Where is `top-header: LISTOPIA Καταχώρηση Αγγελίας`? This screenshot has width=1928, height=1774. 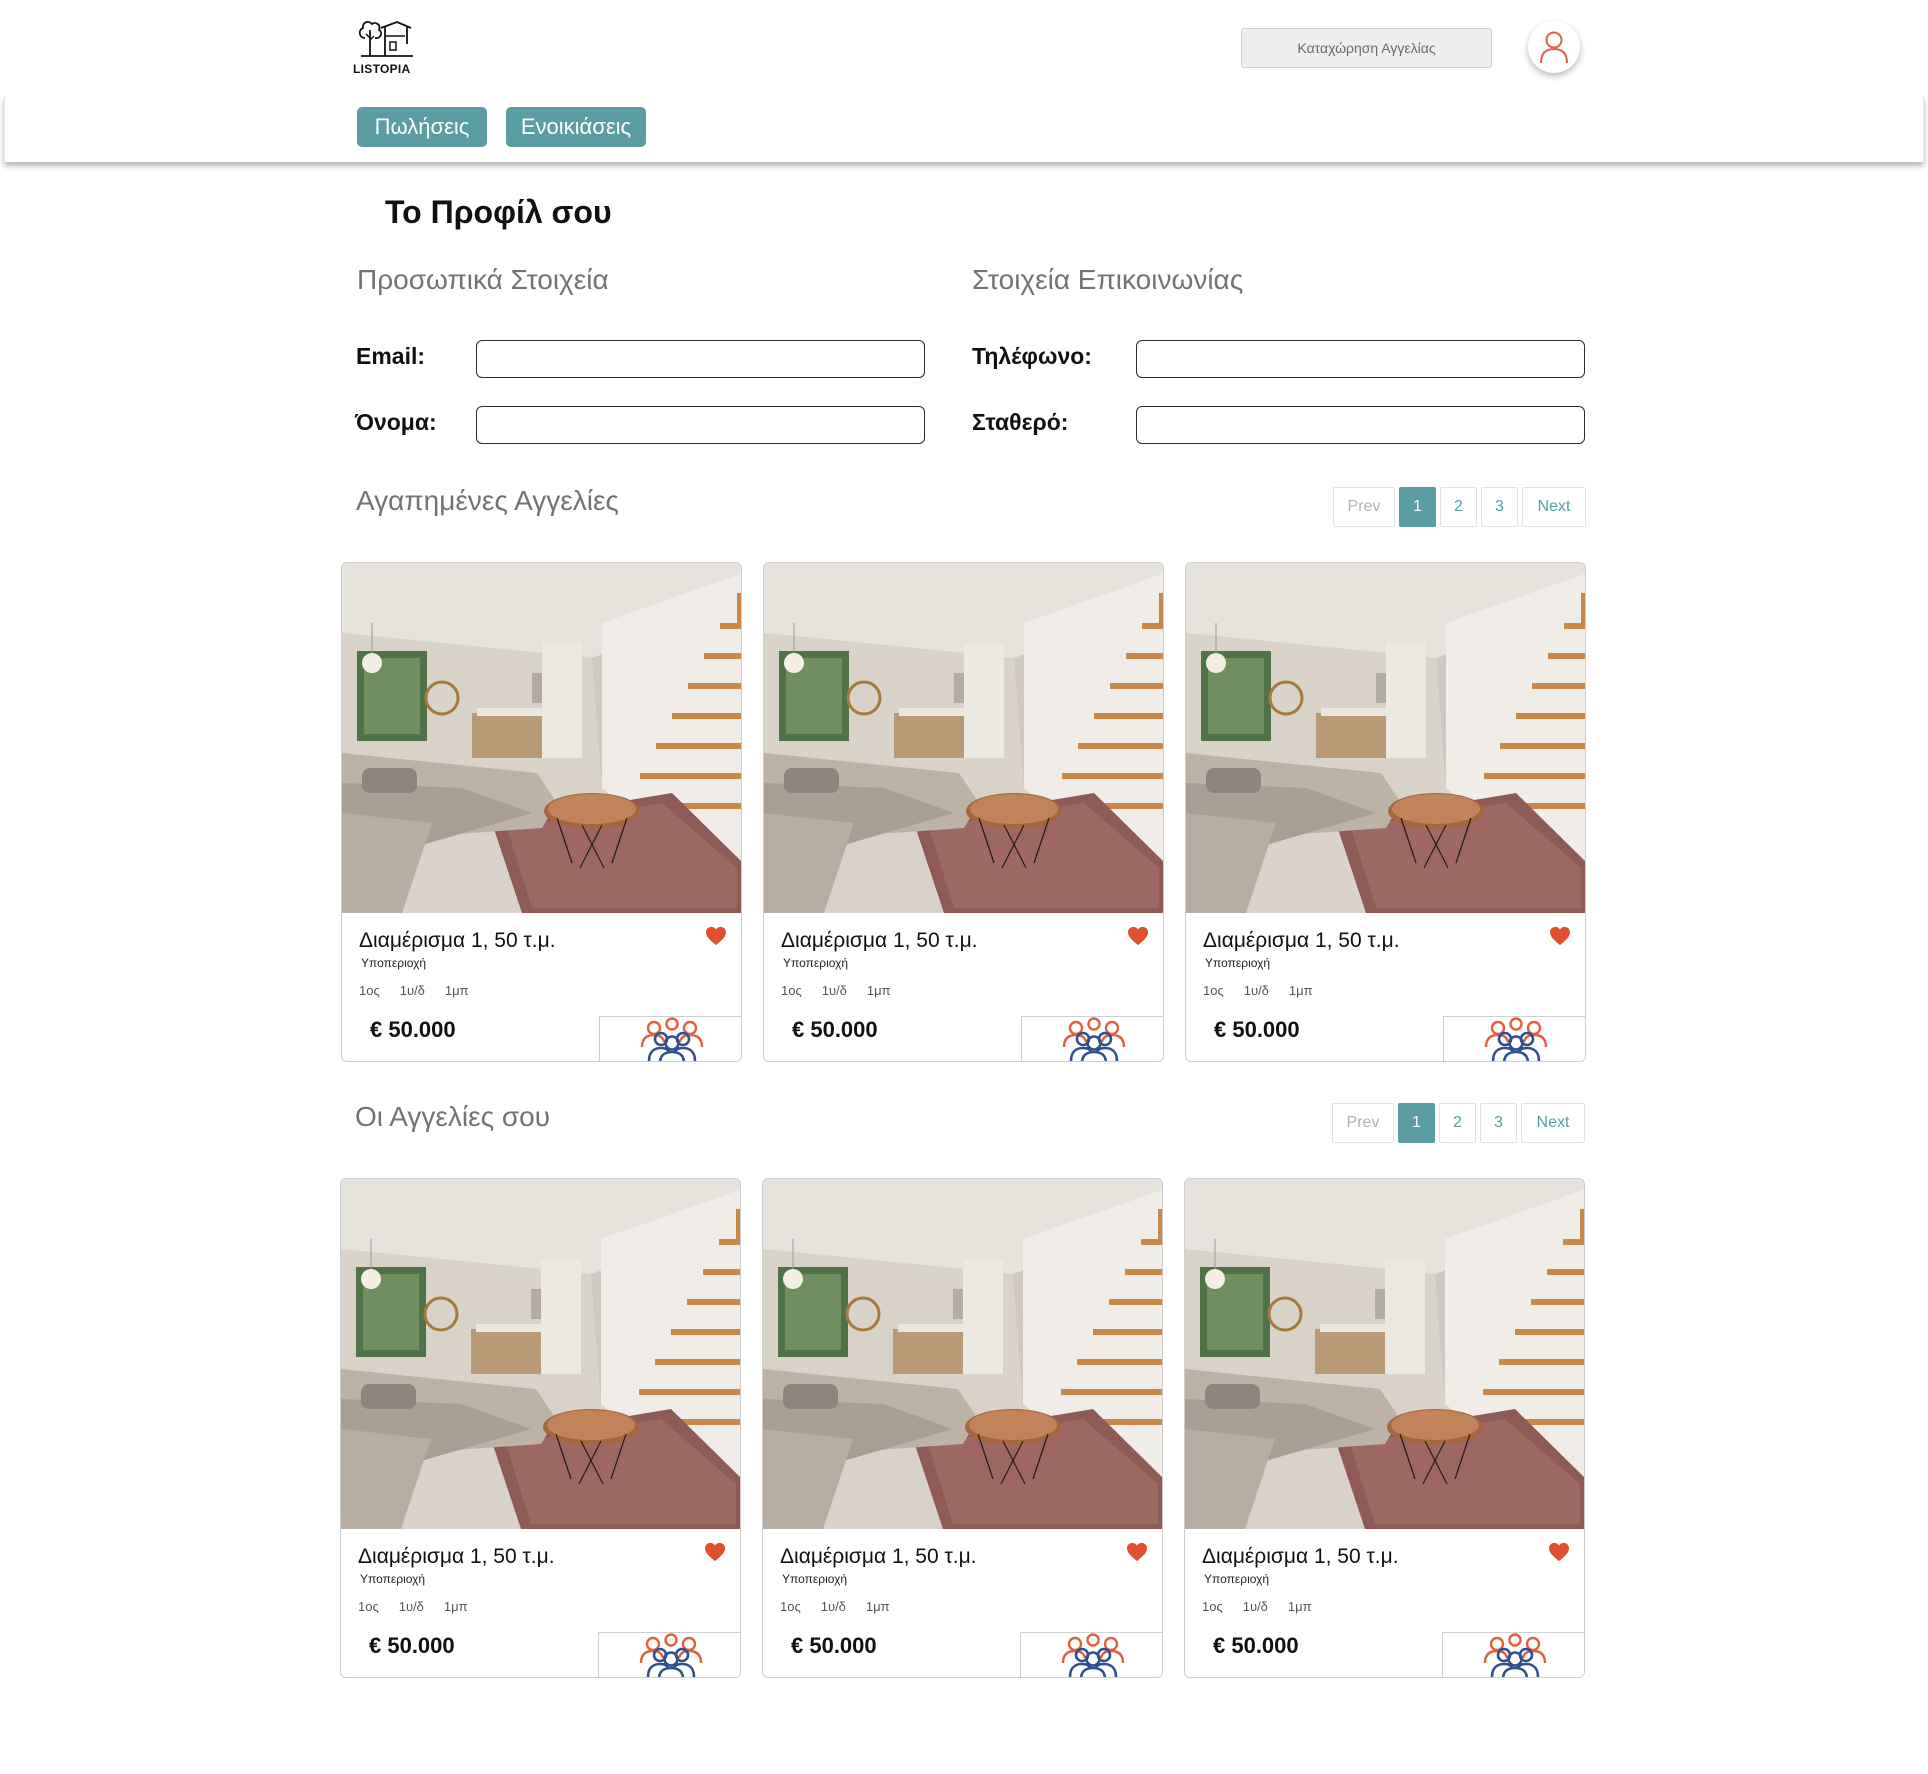 top-header: LISTOPIA Καταχώρηση Αγγελίας is located at coordinates (964, 48).